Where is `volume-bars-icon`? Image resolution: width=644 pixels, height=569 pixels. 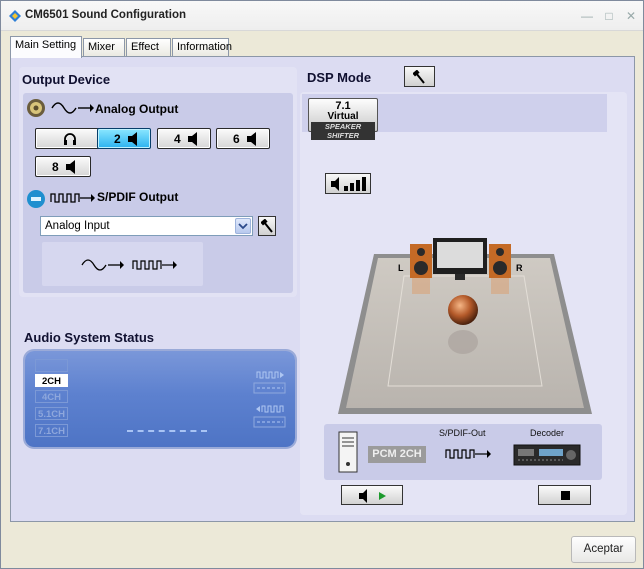 volume-bars-icon is located at coordinates (348, 184).